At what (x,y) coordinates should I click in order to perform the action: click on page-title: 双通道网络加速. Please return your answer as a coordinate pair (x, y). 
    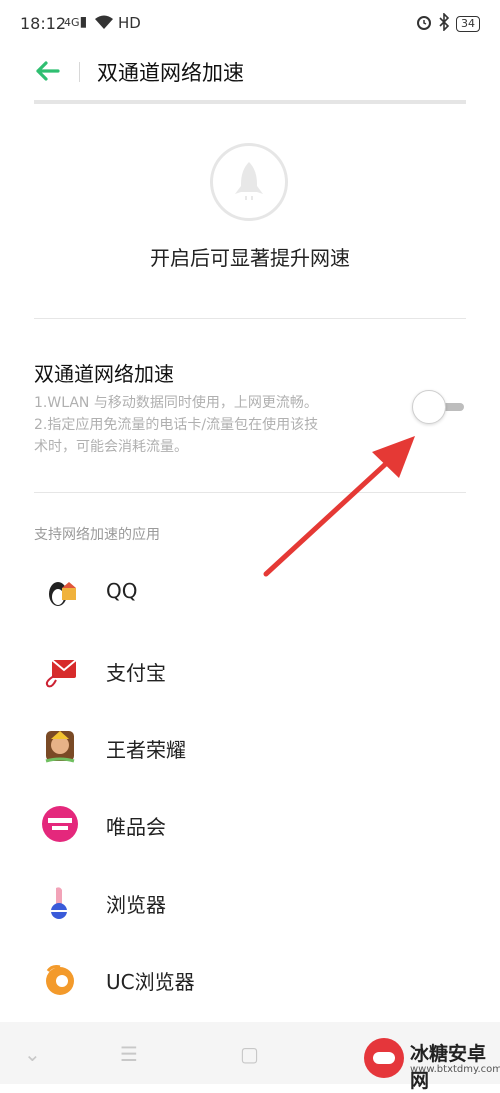
    Looking at the image, I should click on (170, 73).